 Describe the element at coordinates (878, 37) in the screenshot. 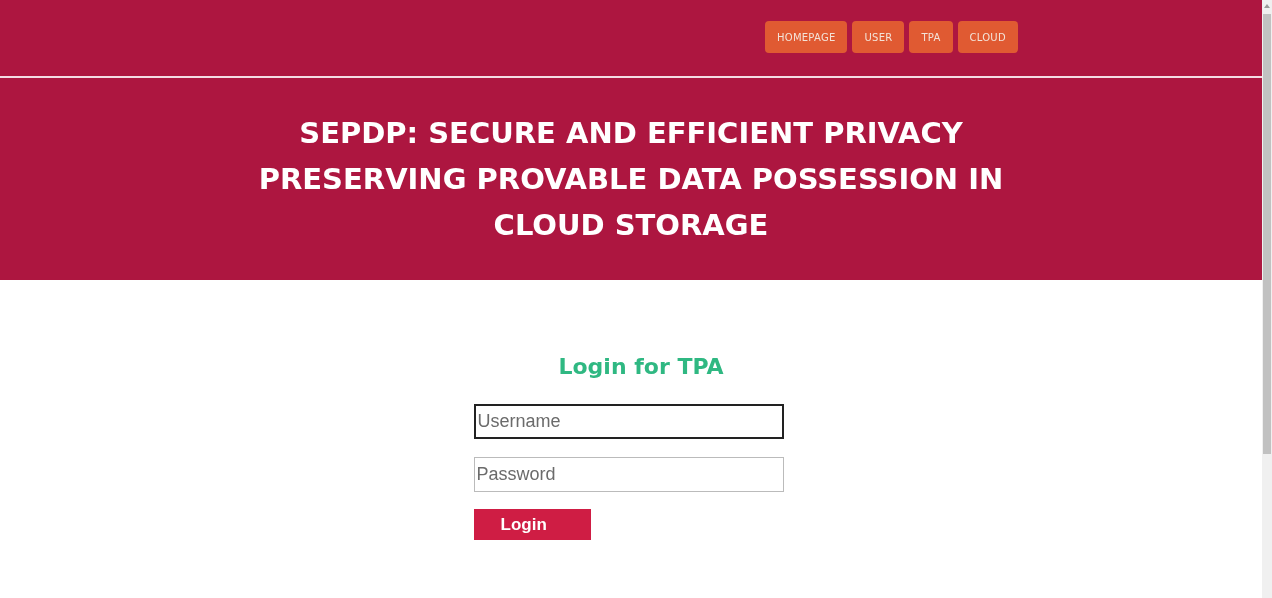

I see `nav-button: USER` at that location.